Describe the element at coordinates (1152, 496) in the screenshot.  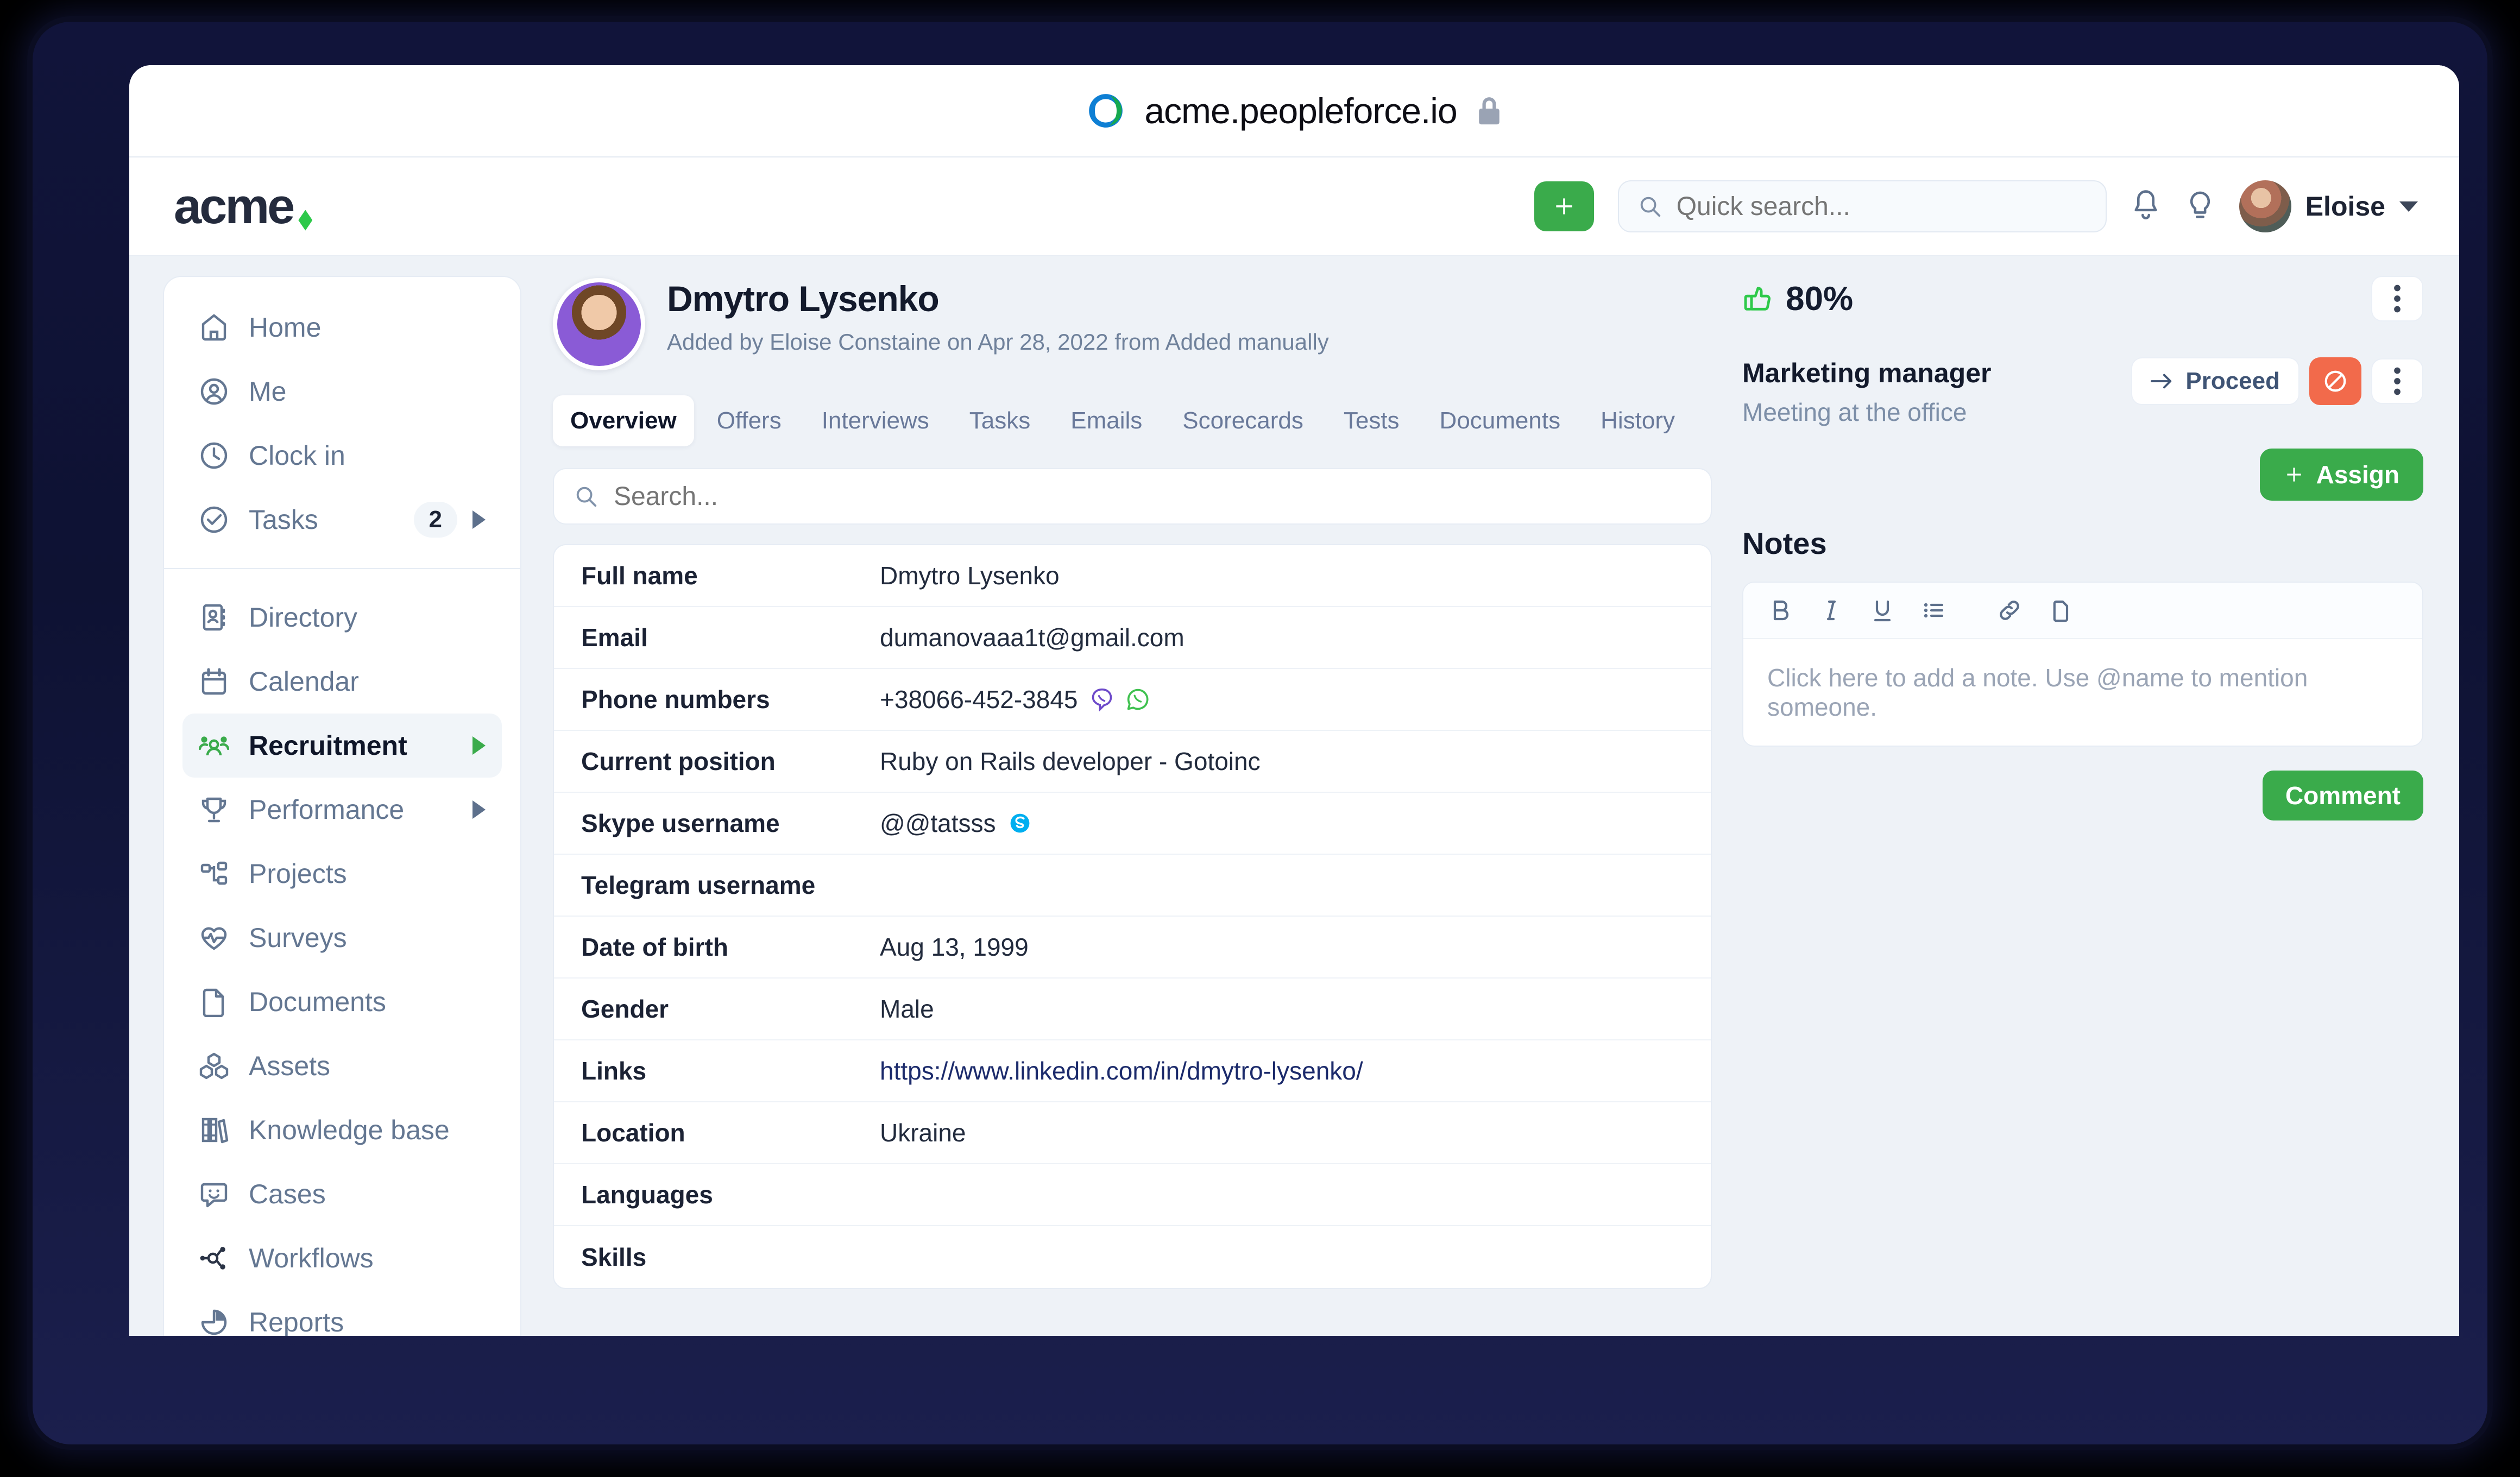
I see `candidate-search-input` at that location.